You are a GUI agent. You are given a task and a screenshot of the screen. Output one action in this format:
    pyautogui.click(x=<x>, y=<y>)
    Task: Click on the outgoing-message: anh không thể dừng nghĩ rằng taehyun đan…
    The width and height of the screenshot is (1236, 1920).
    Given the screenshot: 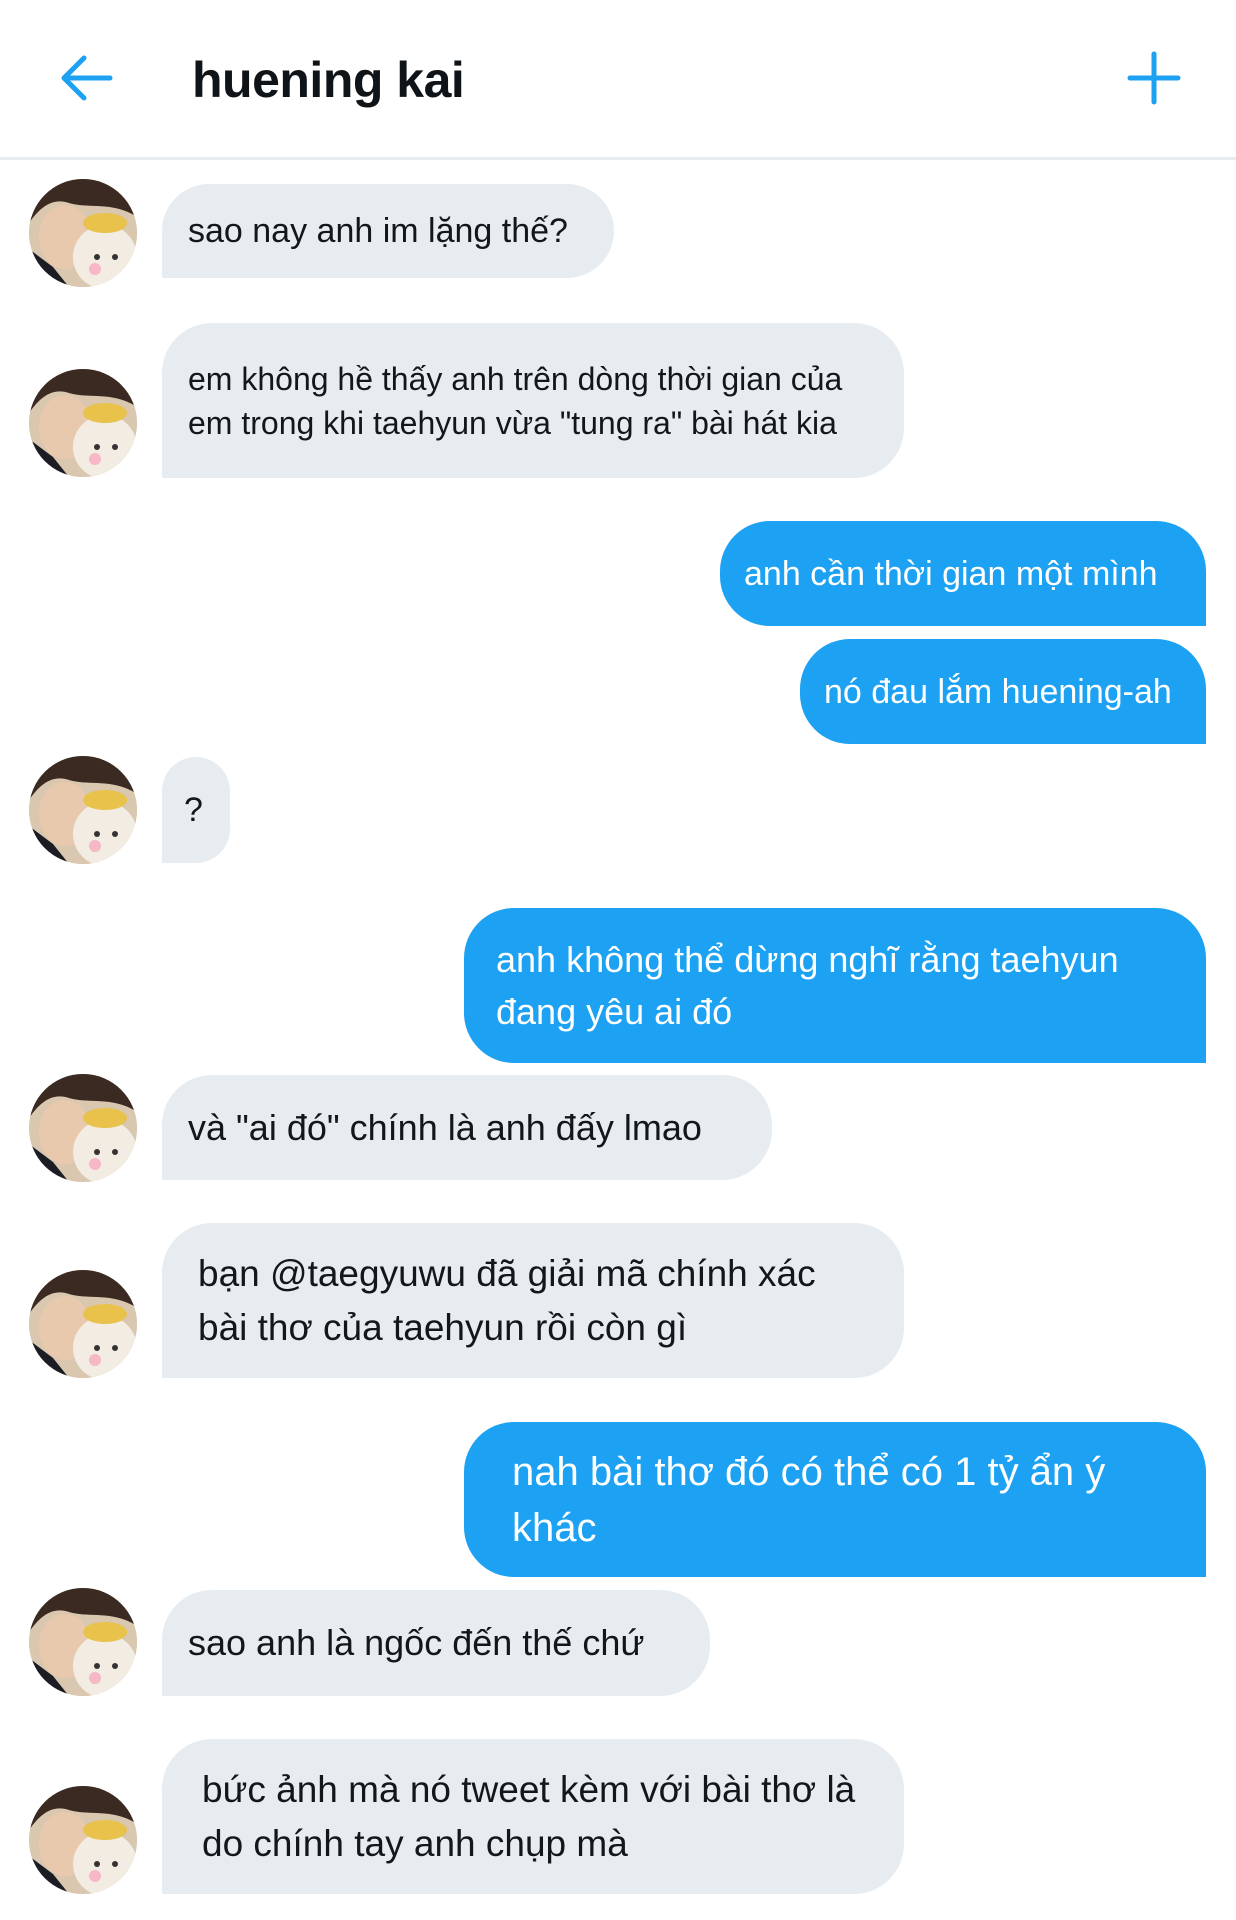 What is the action you would take?
    pyautogui.click(x=835, y=985)
    